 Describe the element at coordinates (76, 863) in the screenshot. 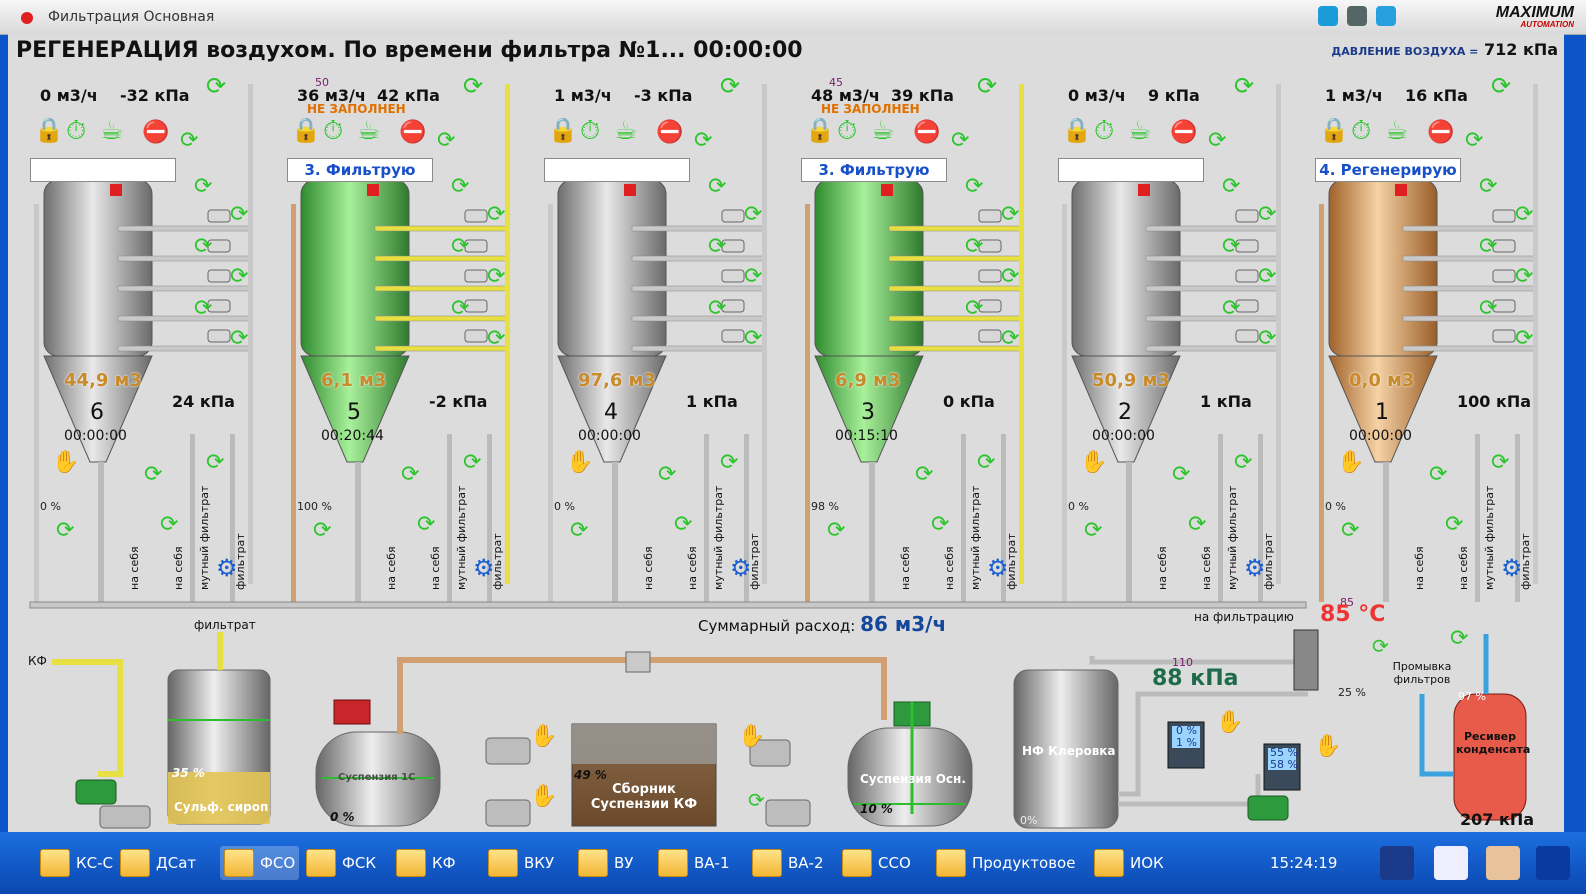

I see `taskbar-item-1: КС-С` at that location.